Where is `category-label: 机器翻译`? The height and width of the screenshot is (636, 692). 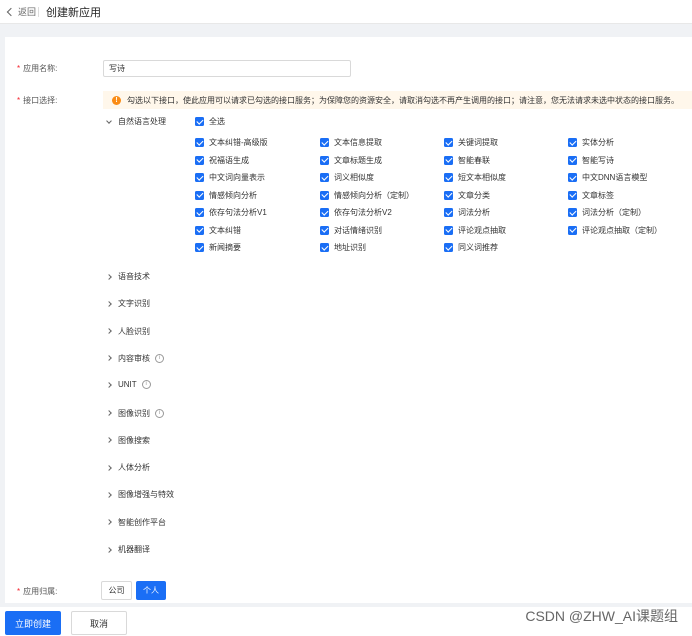 category-label: 机器翻译 is located at coordinates (134, 549).